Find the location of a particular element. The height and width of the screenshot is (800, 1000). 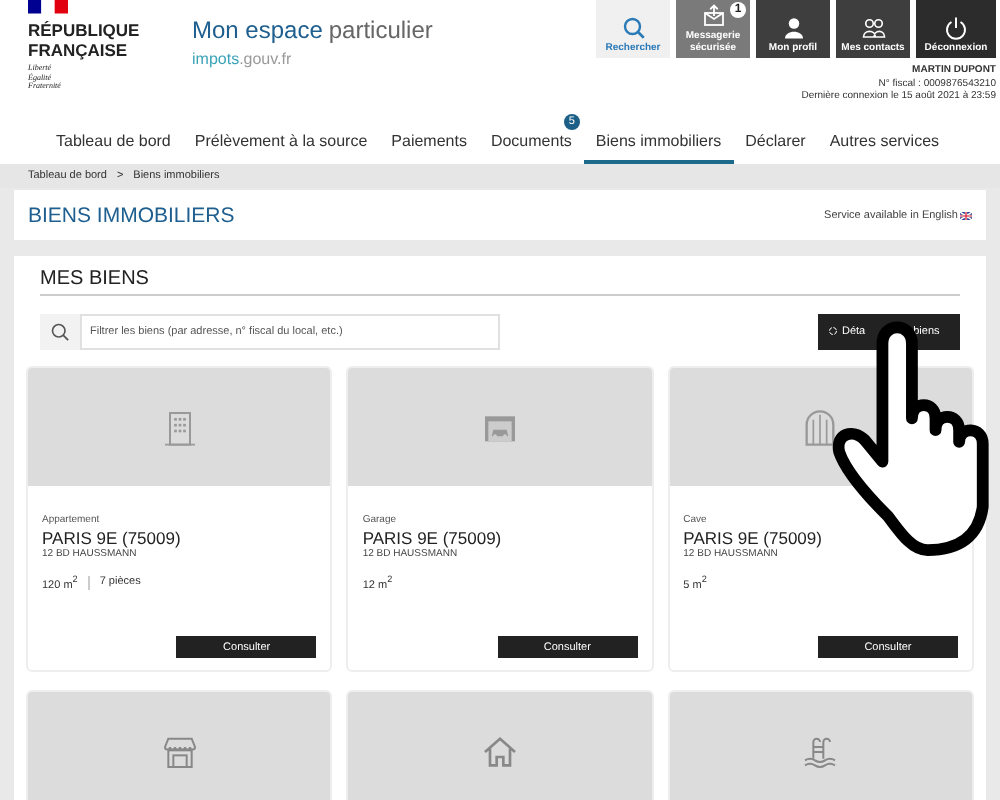

section-title: MES BIENS is located at coordinates (500, 282).